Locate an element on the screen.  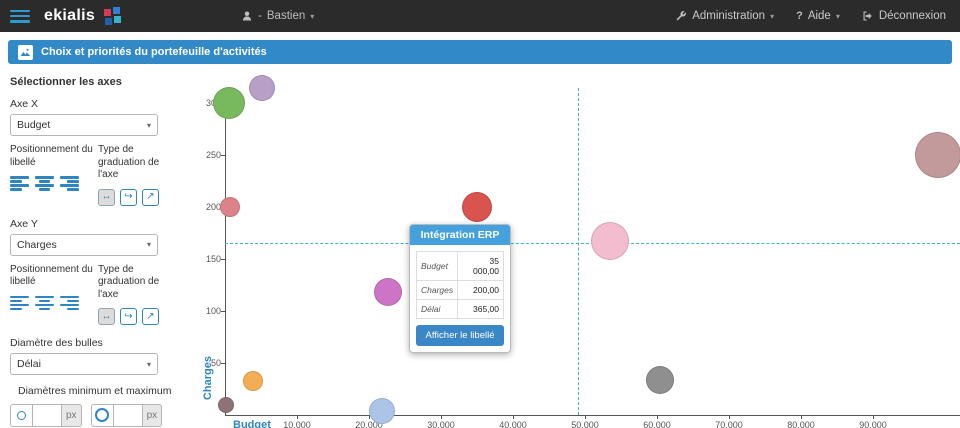
min-diameter-input is located at coordinates (47, 415).